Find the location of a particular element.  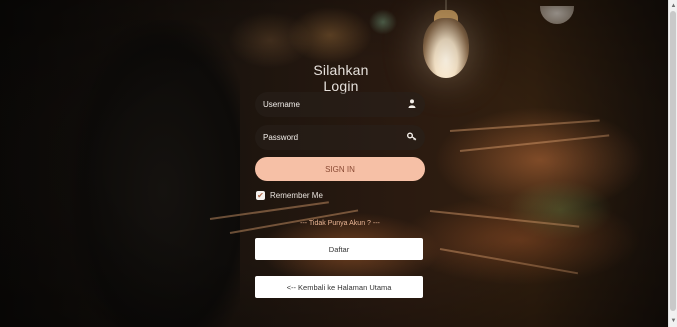

password-field is located at coordinates (340, 137).